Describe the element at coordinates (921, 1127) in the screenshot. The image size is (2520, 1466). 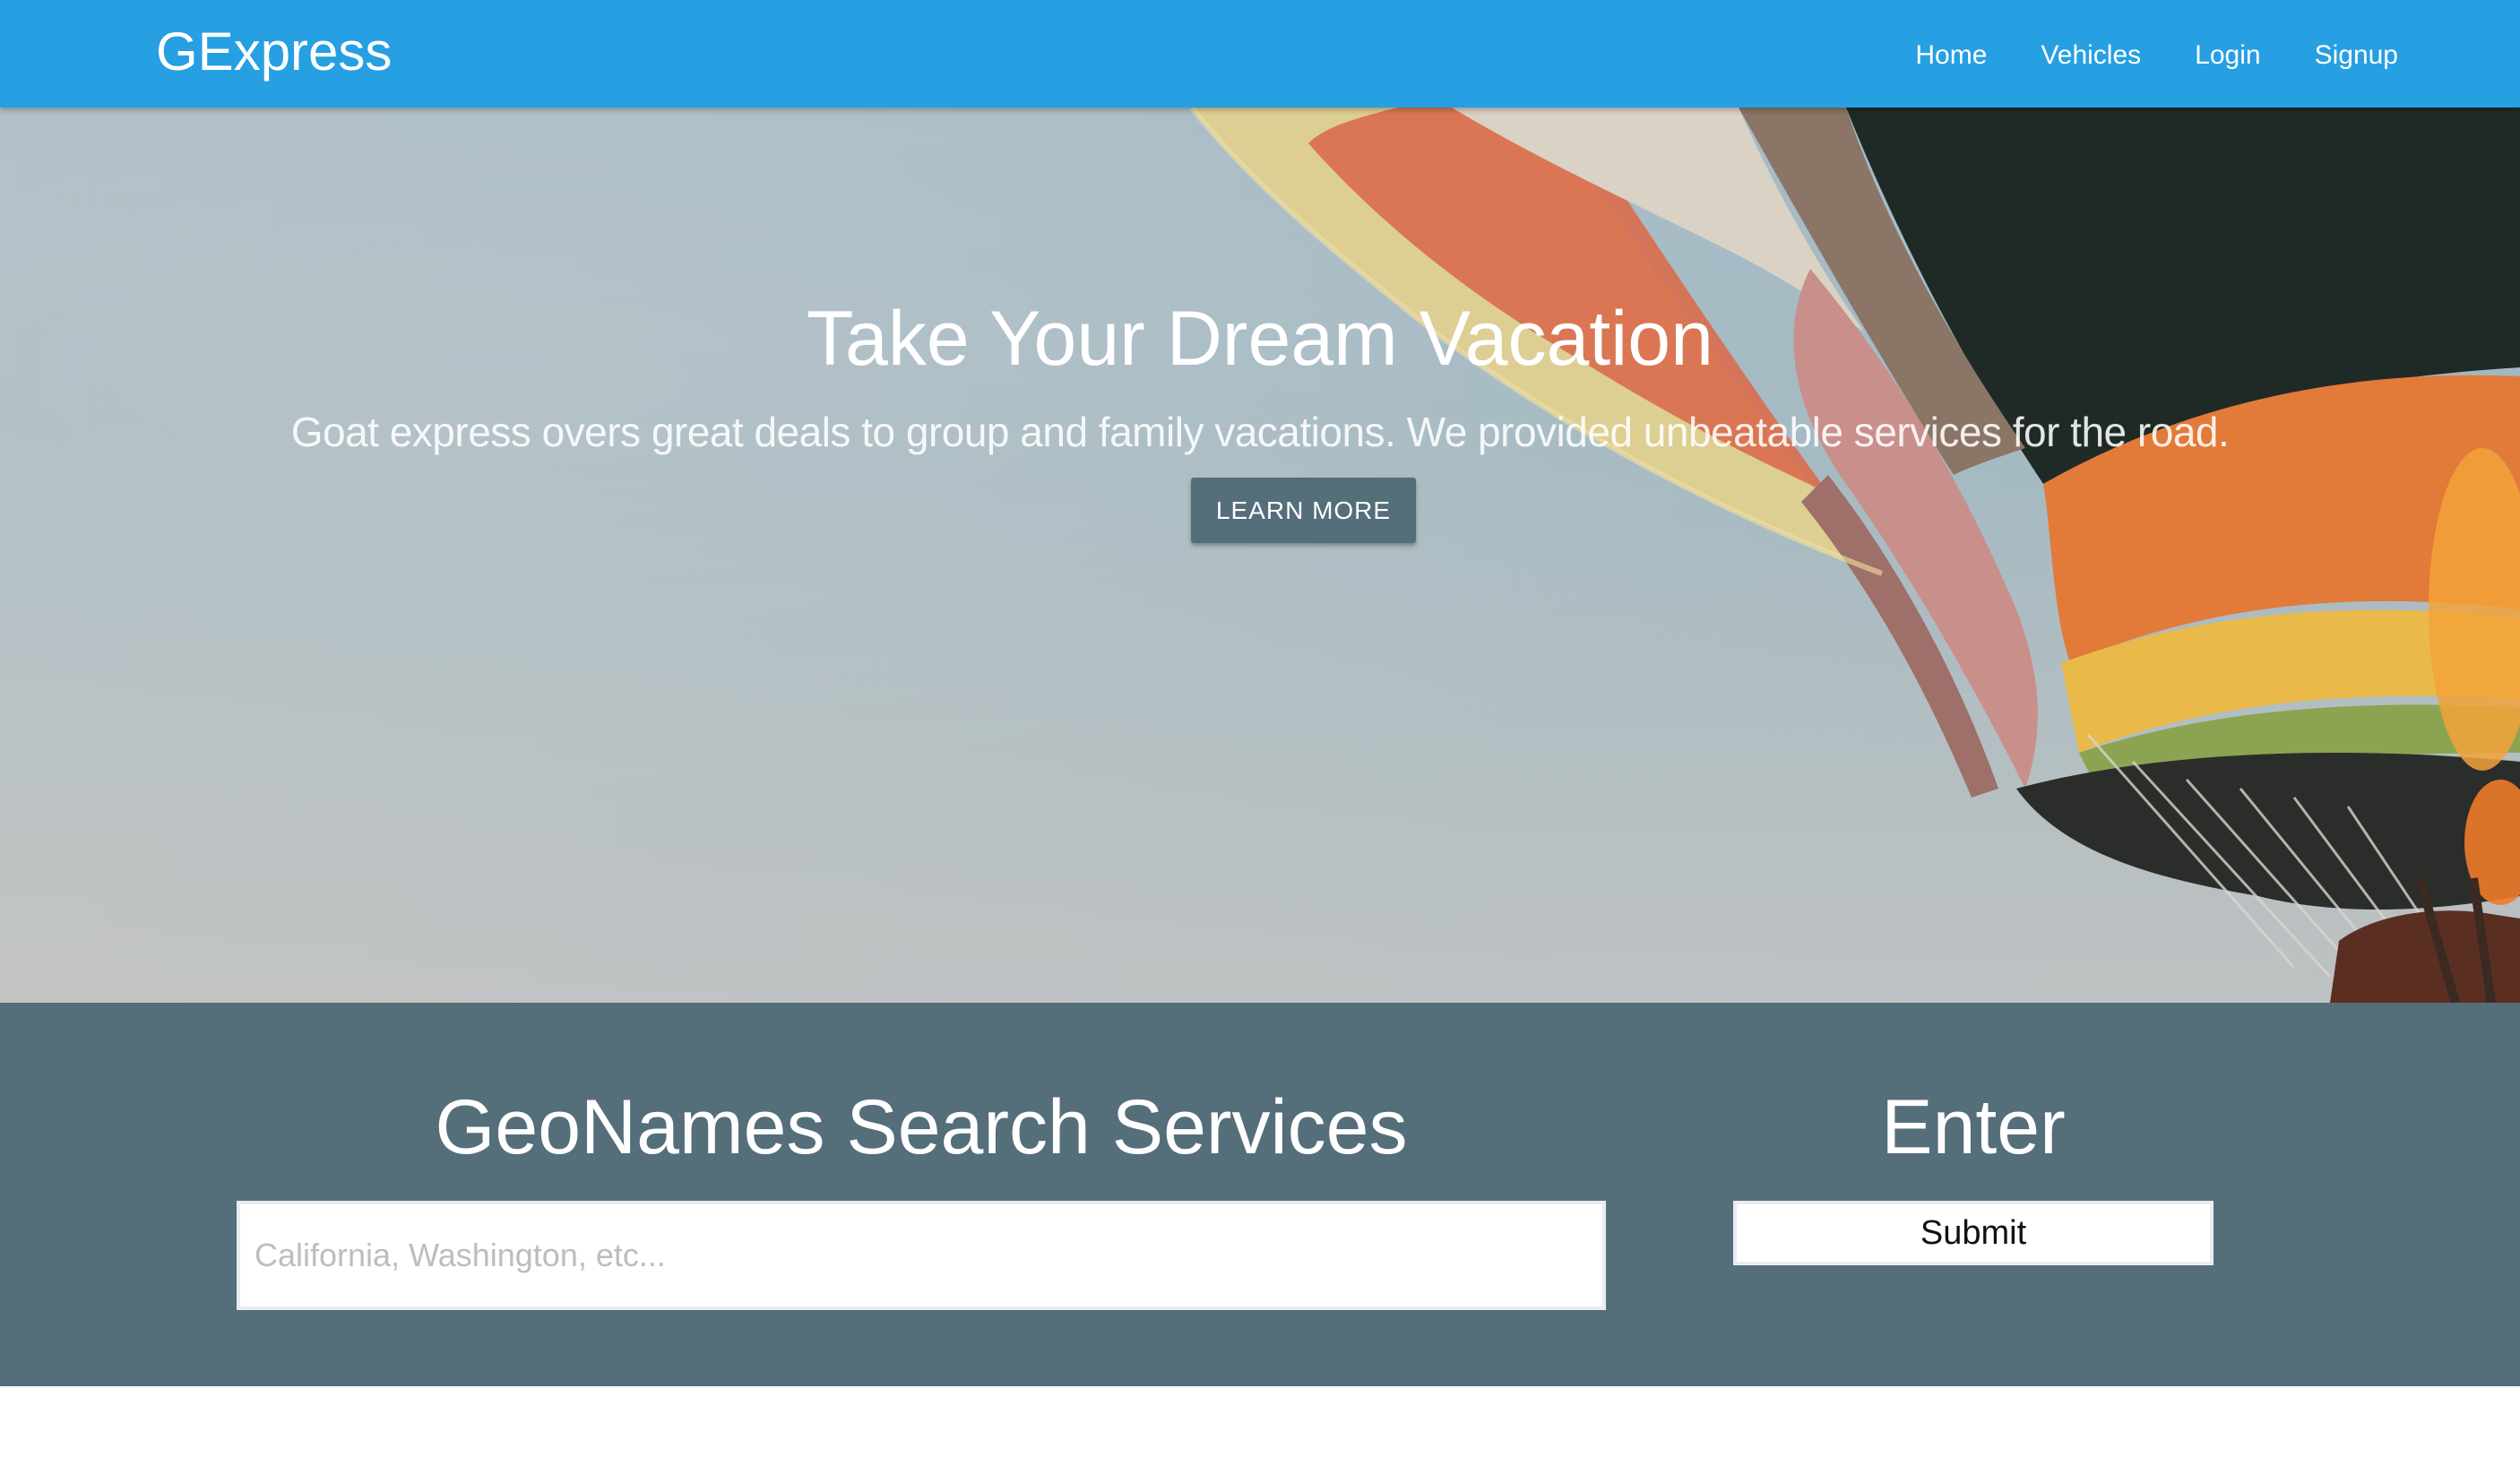
I see `search-heading: GeoNames Search Services` at that location.